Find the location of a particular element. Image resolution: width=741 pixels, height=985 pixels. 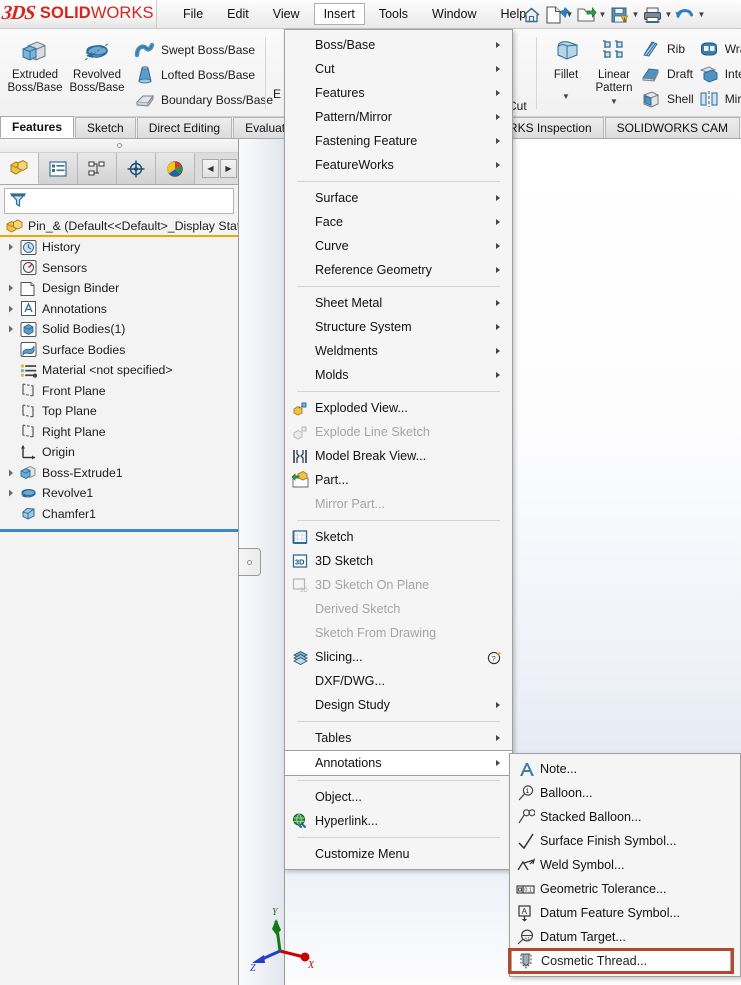

insert-menu-item-sheet-metal: Sheet Metal is located at coordinates (398, 303).